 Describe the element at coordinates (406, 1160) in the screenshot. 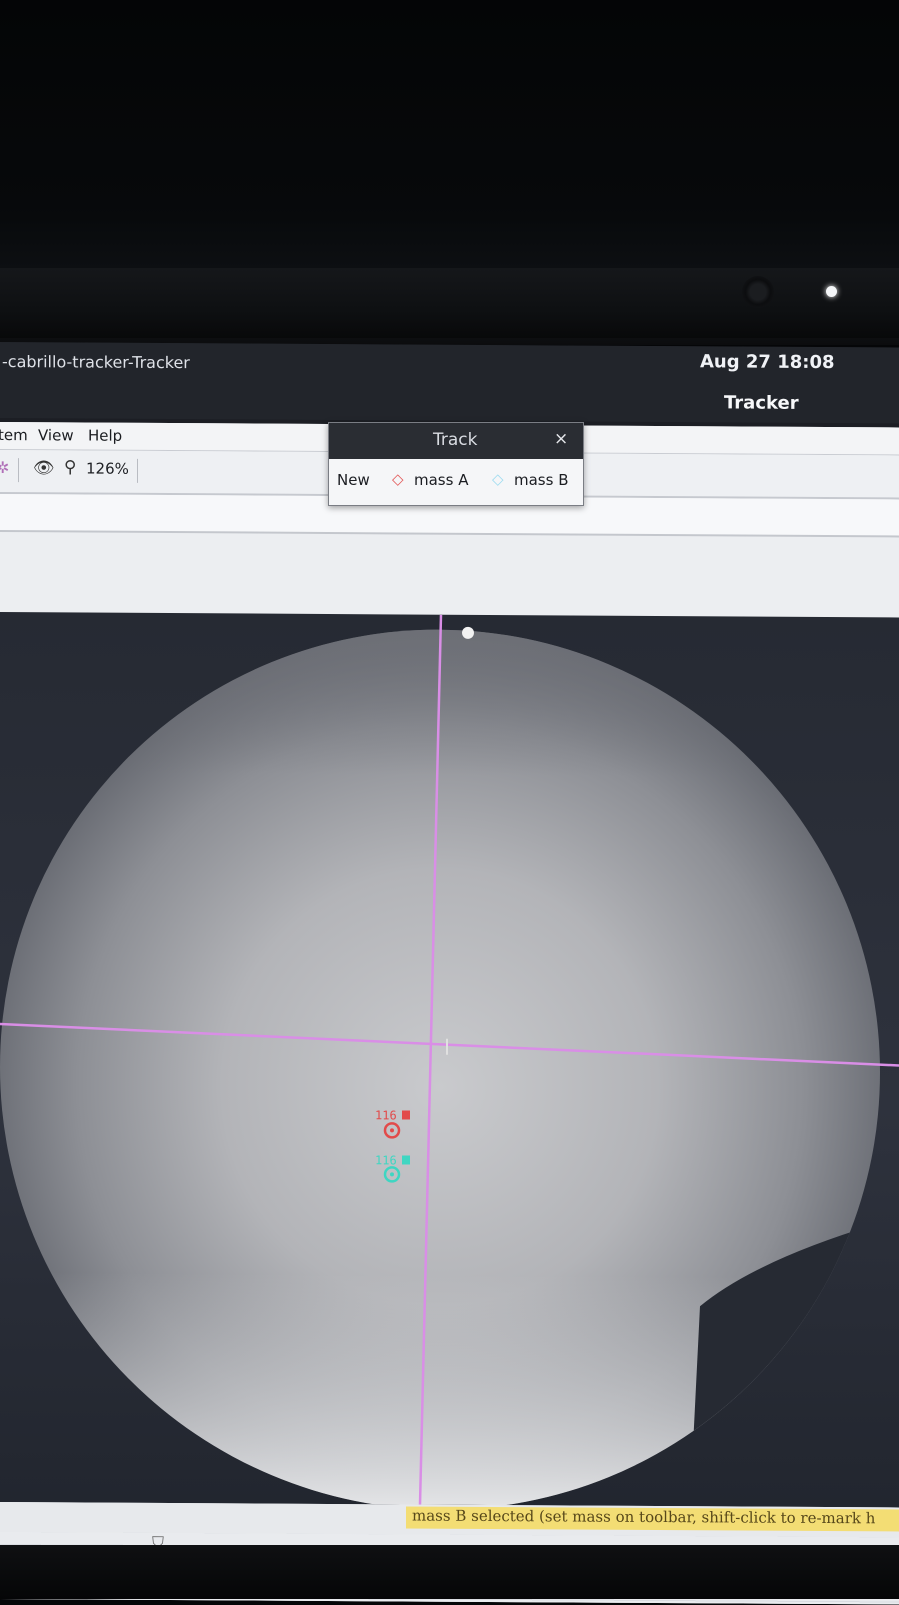

I see `mass-b-label-tag` at that location.